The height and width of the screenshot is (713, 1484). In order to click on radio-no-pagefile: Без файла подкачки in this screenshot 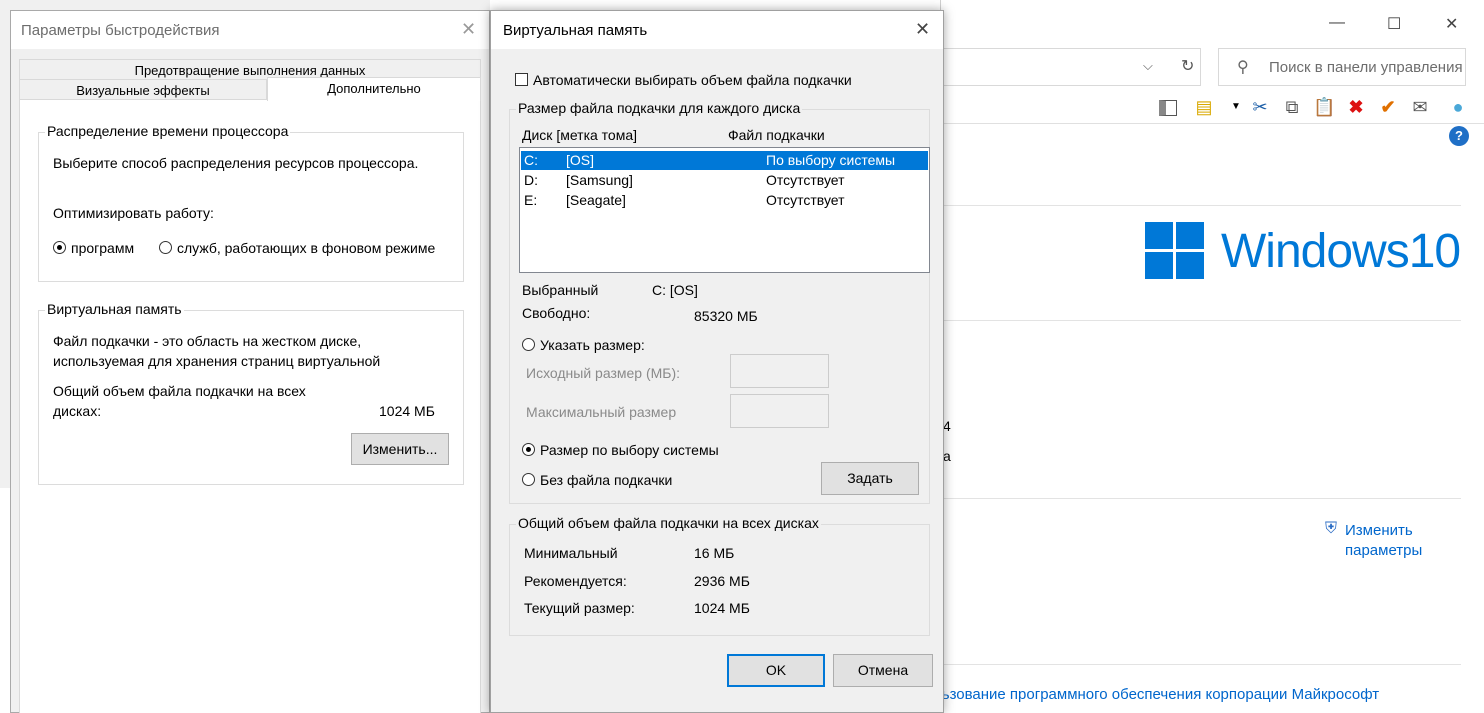, I will do `click(597, 480)`.